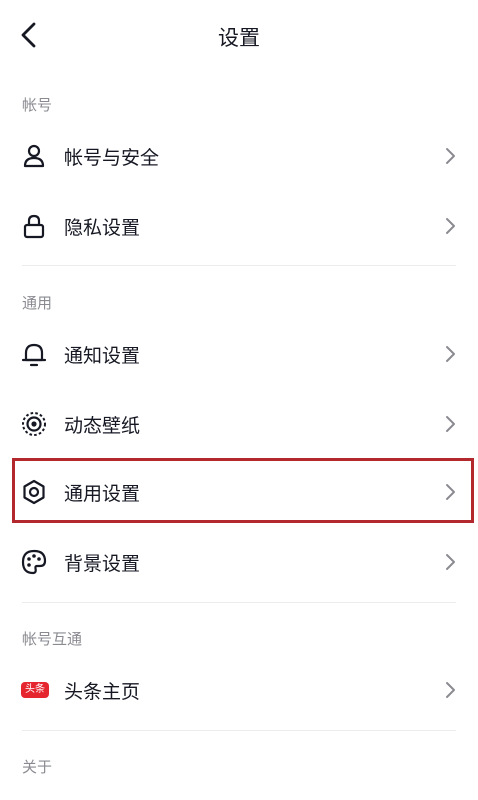 This screenshot has height=800, width=478. I want to click on highlight-box, so click(243, 490).